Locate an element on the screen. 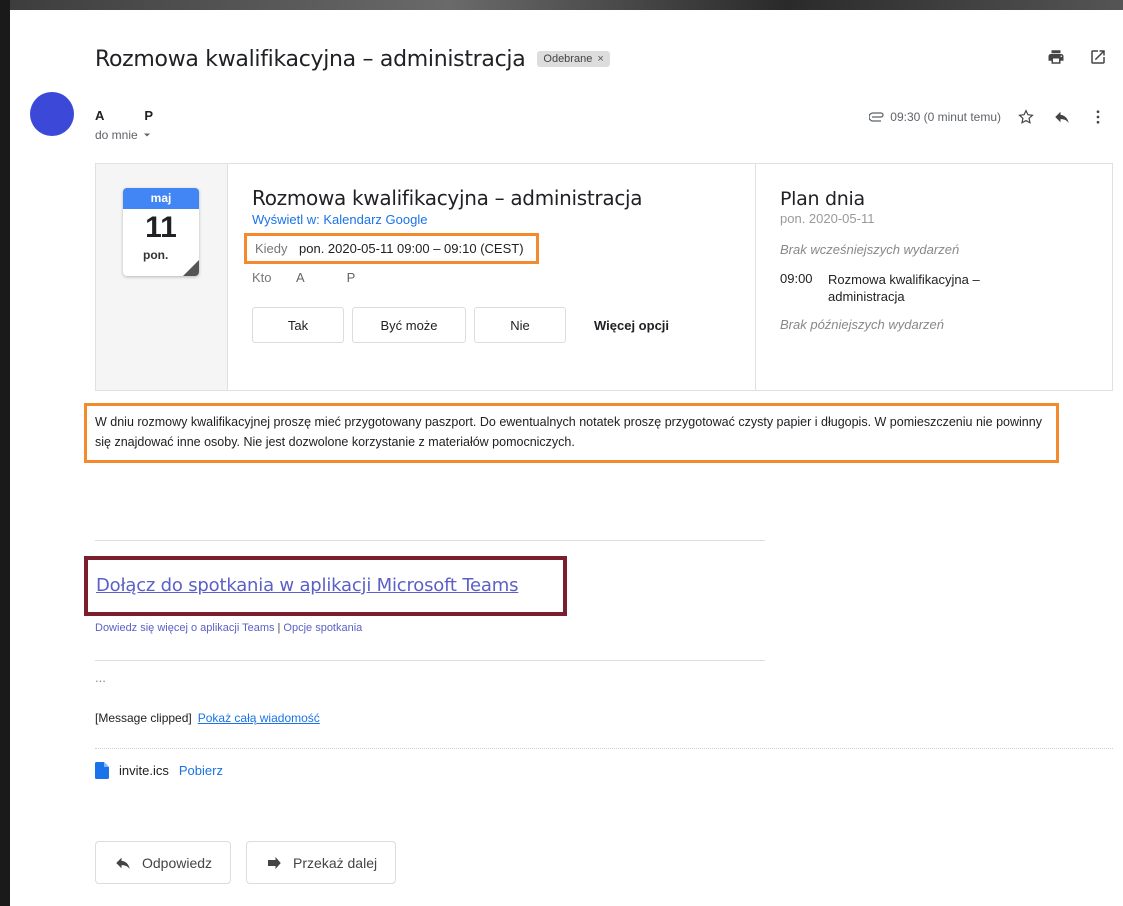 The image size is (1123, 906). reply-button-label: Odpowiedz is located at coordinates (177, 862).